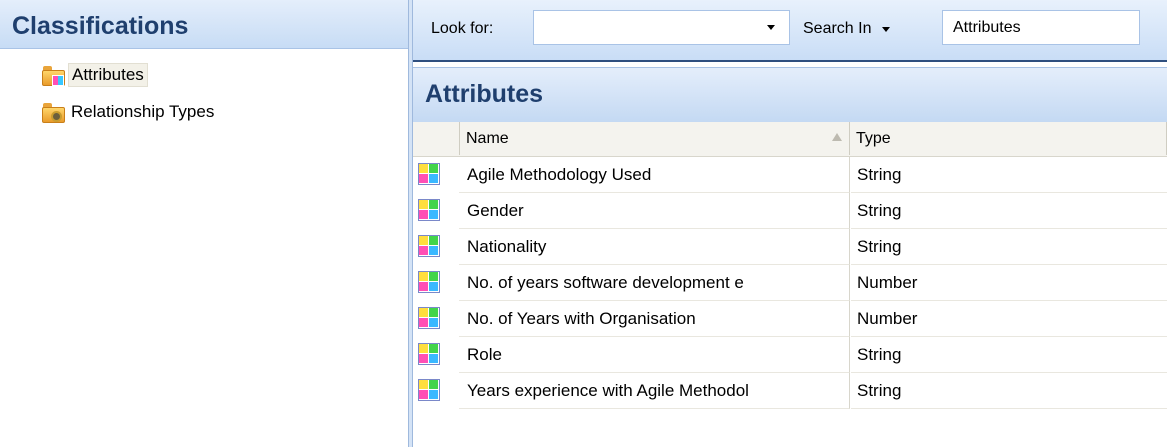 This screenshot has height=447, width=1167. Describe the element at coordinates (654, 283) in the screenshot. I see `cell-name: No. of years software development e` at that location.